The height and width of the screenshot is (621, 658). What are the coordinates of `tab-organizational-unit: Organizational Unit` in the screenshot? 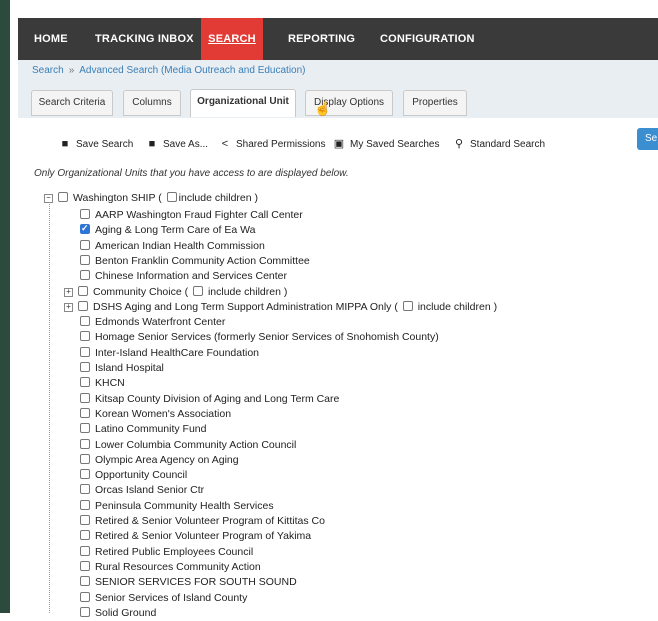 It's located at (243, 103).